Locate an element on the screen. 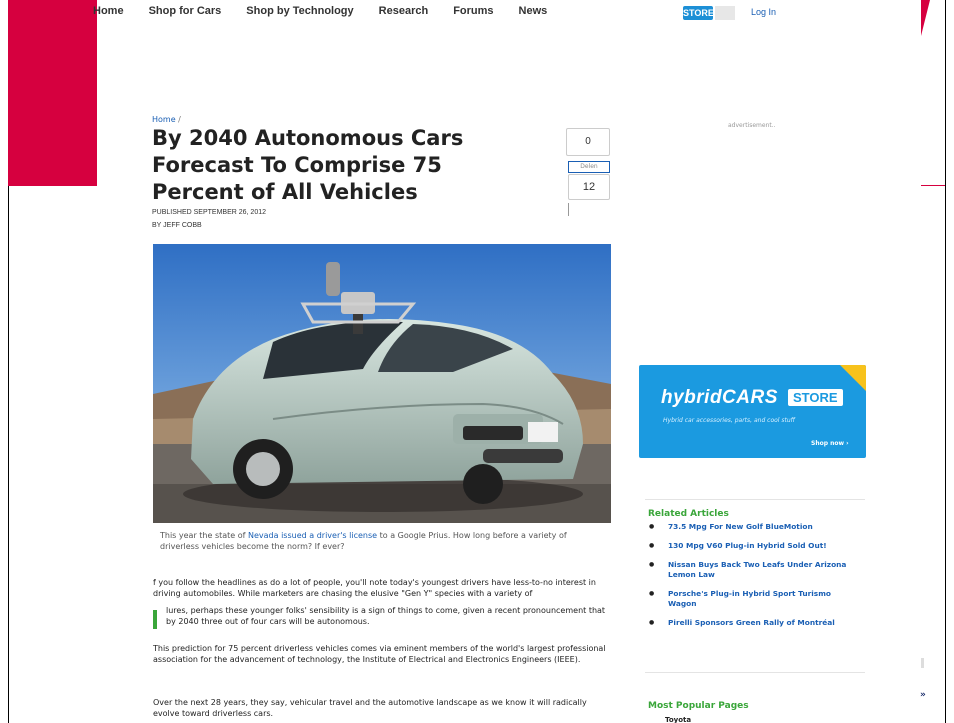 This screenshot has height=723, width=954. like-count-box: 12 is located at coordinates (589, 187).